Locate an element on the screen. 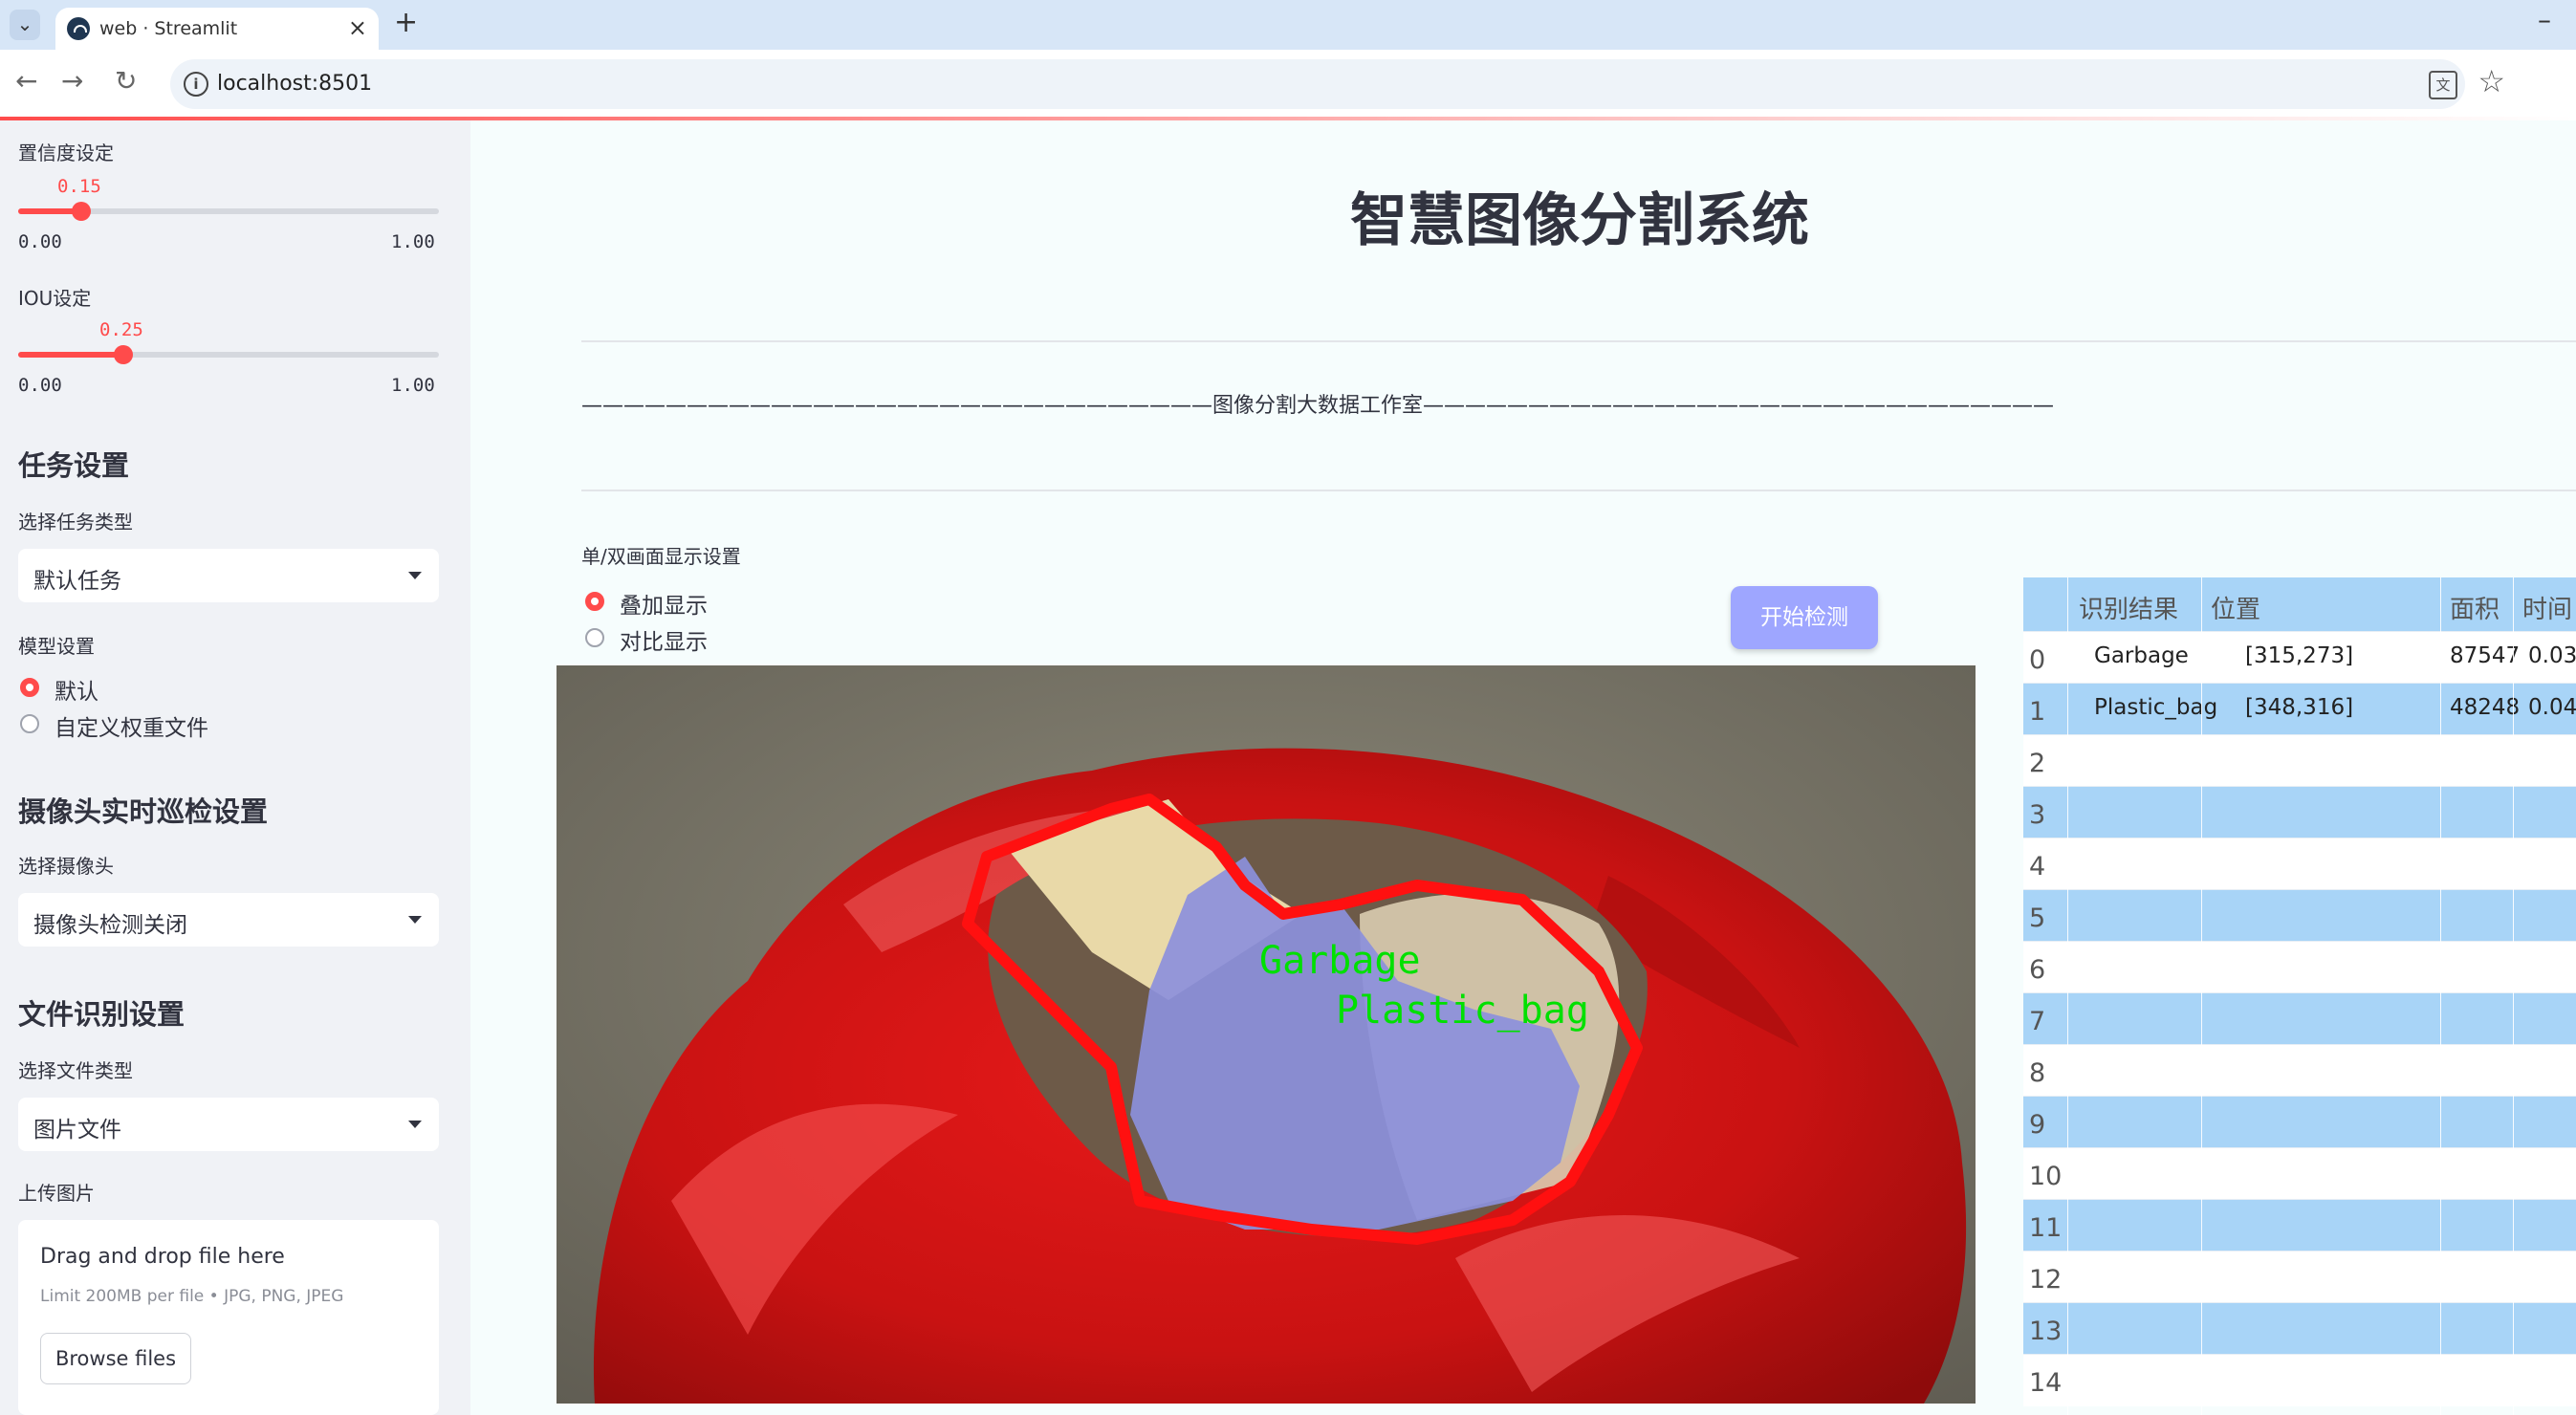 This screenshot has width=2576, height=1415. bookmark-star-icon: ☆ is located at coordinates (2491, 81).